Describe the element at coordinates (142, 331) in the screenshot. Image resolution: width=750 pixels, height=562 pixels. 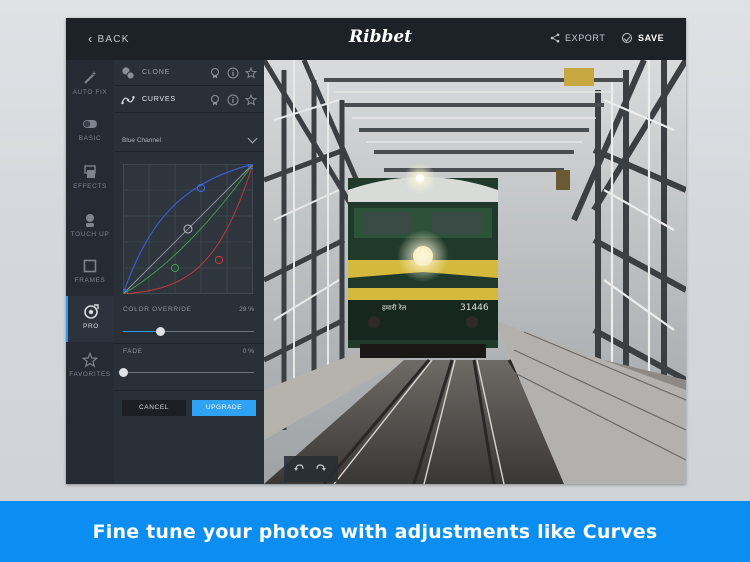
I see `color-override-fill` at that location.